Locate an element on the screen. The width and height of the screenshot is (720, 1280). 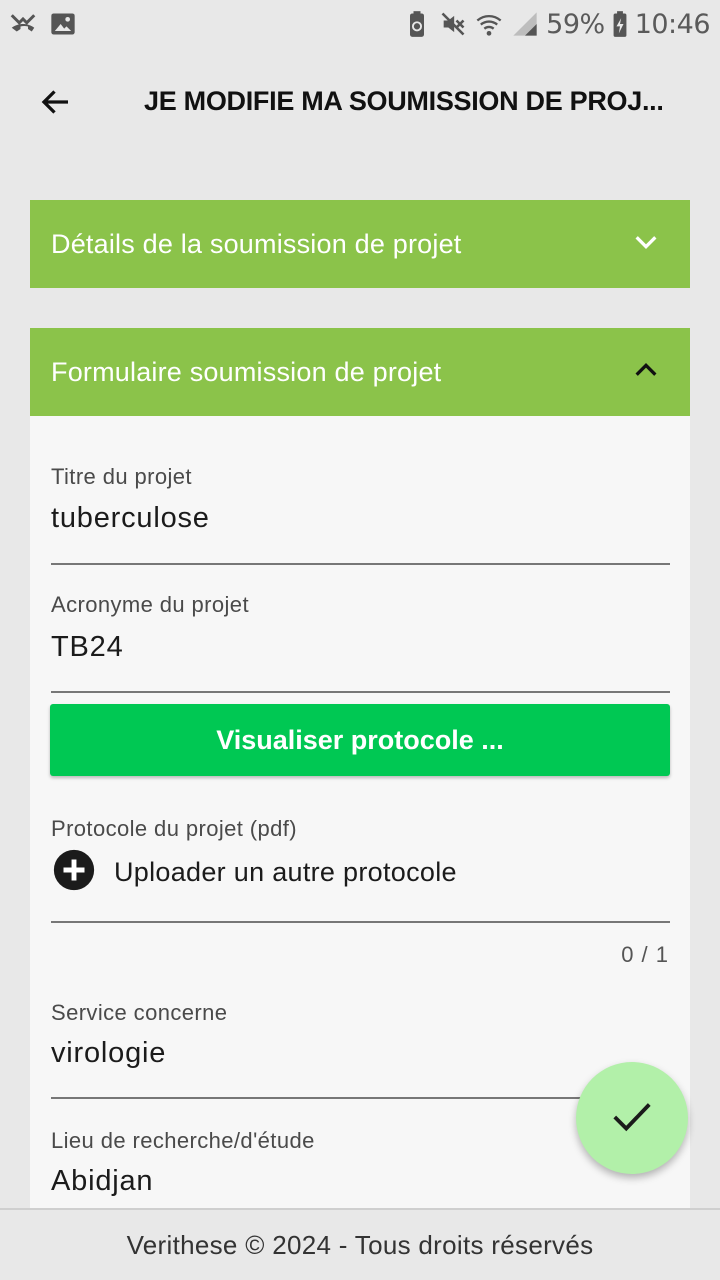
chevron-up-icon is located at coordinates (646, 372).